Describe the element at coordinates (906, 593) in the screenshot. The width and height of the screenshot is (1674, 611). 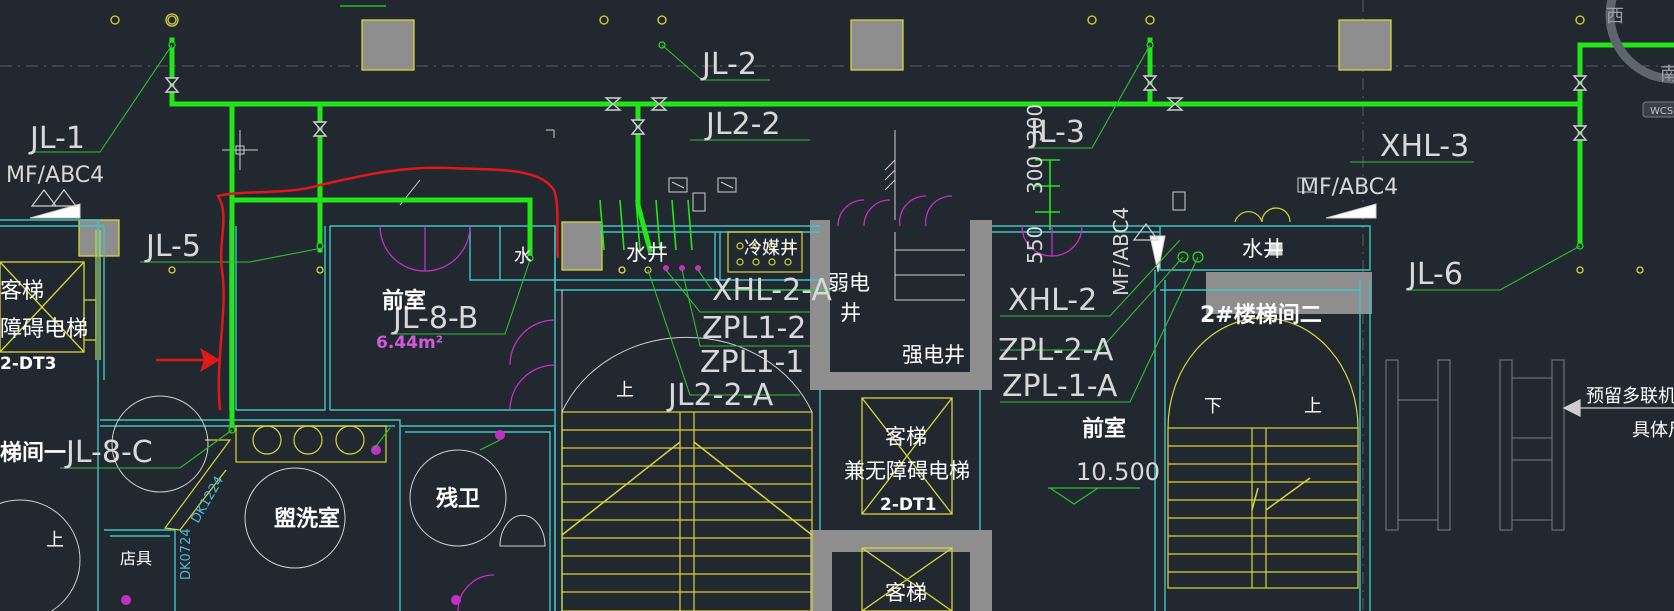
I see `elevator-keti-bottom: 客梯` at that location.